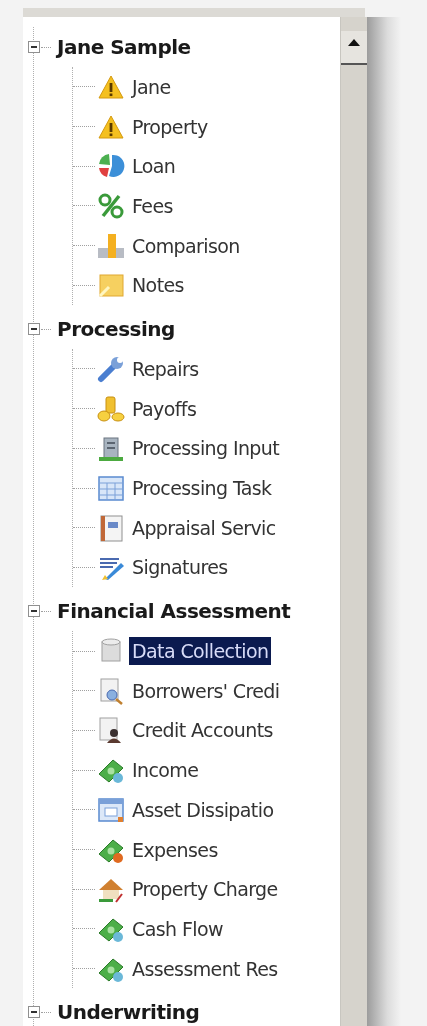  I want to click on tree-item: Notes, so click(158, 285).